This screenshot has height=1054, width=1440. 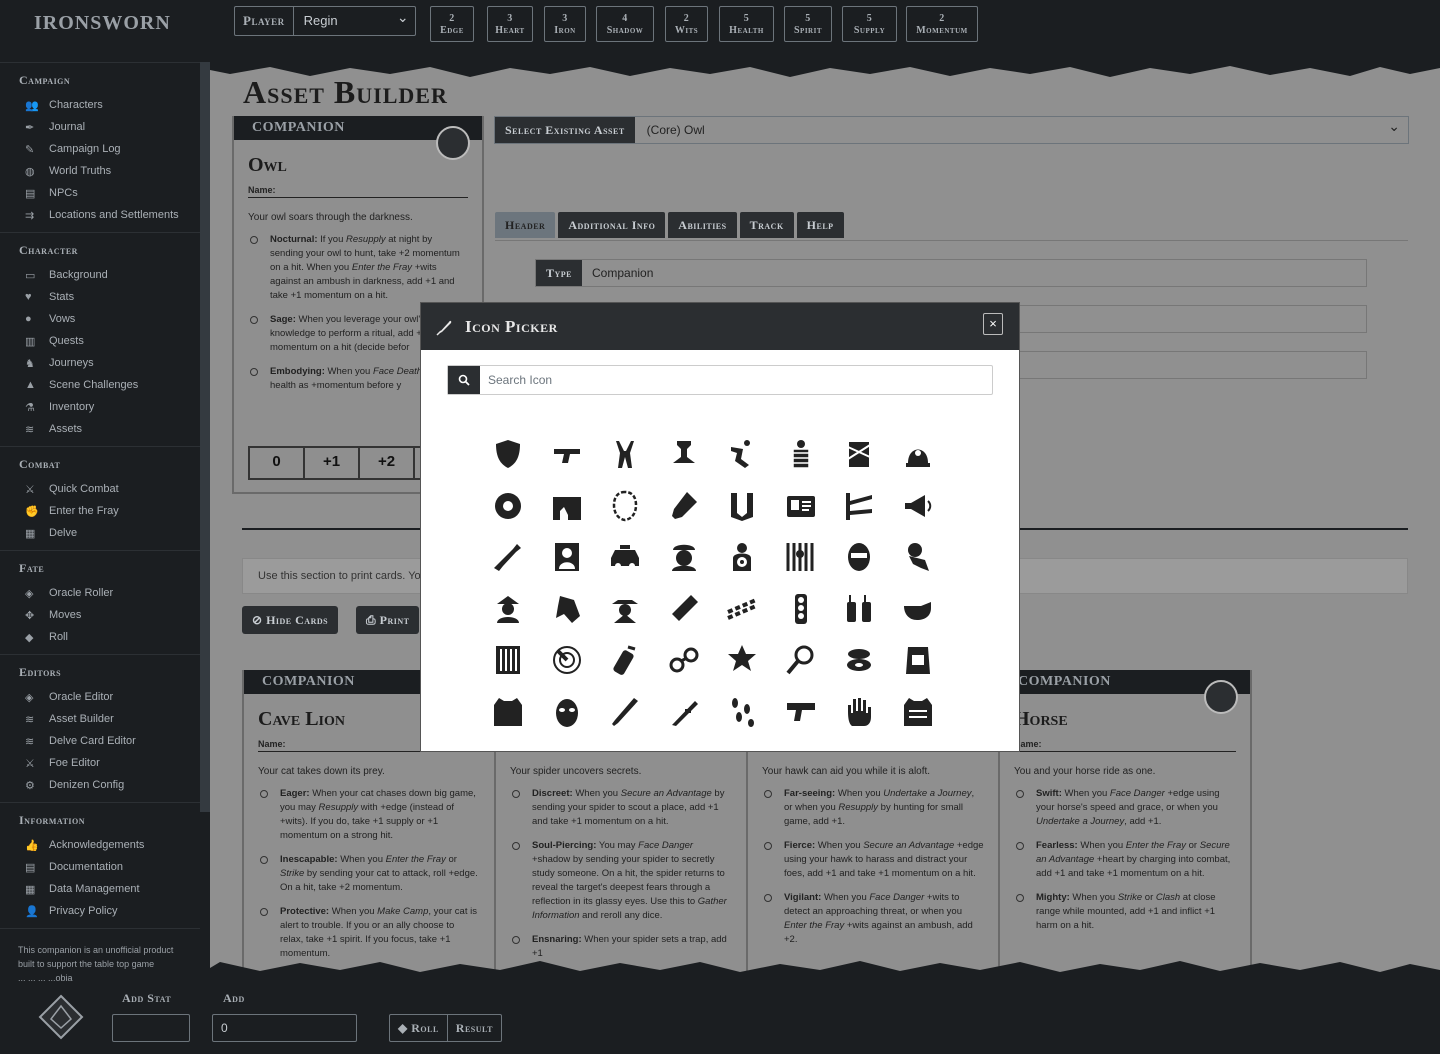 What do you see at coordinates (742, 515) in the screenshot?
I see `handcuffed-icon` at bounding box center [742, 515].